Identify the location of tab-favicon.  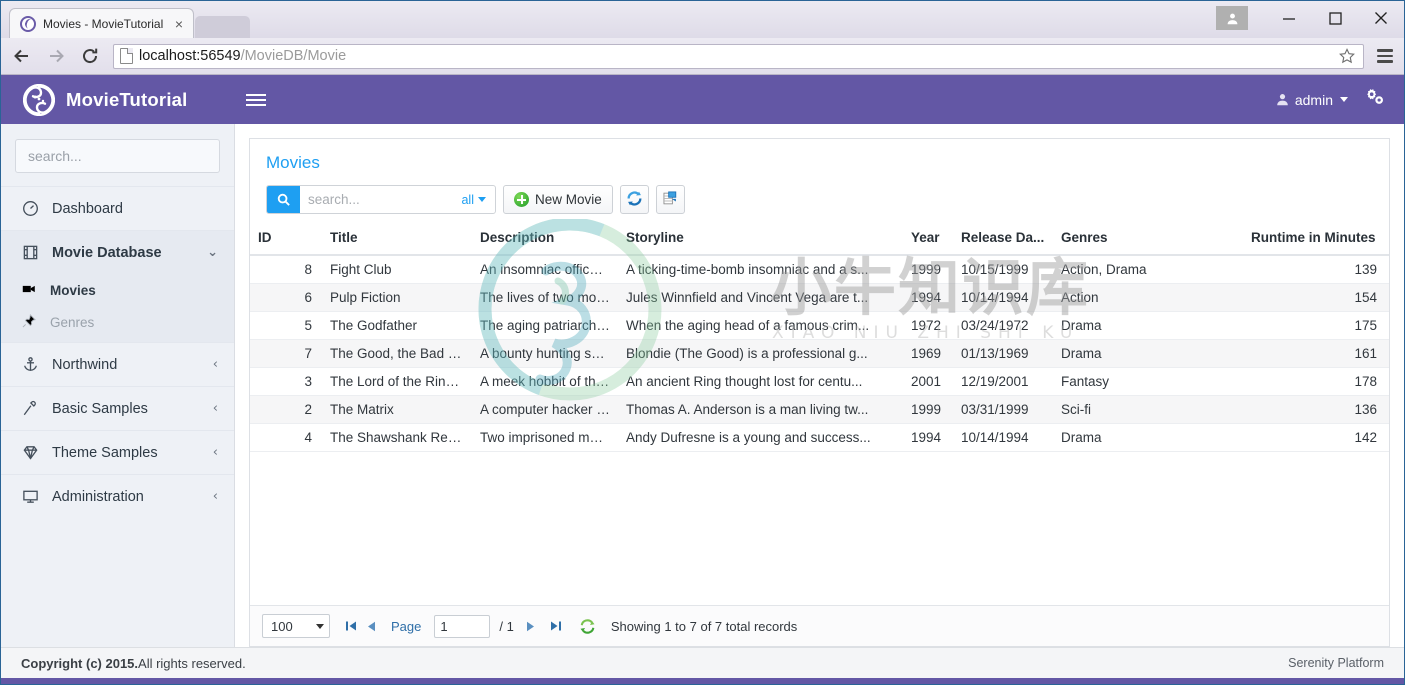
(28, 23).